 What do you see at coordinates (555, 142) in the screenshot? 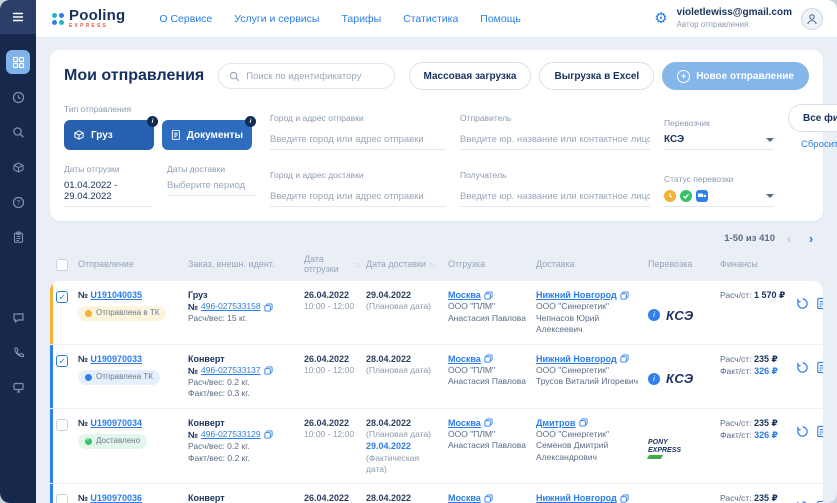
I see `sender-input` at bounding box center [555, 142].